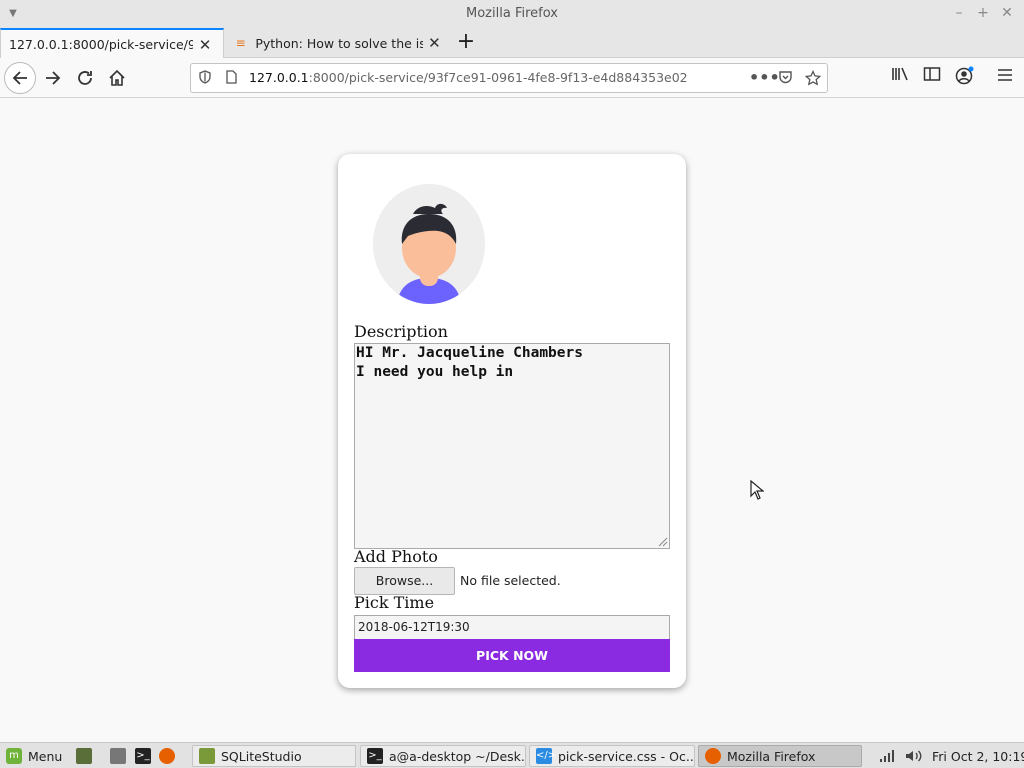 The height and width of the screenshot is (768, 1024). I want to click on home-button, so click(117, 78).